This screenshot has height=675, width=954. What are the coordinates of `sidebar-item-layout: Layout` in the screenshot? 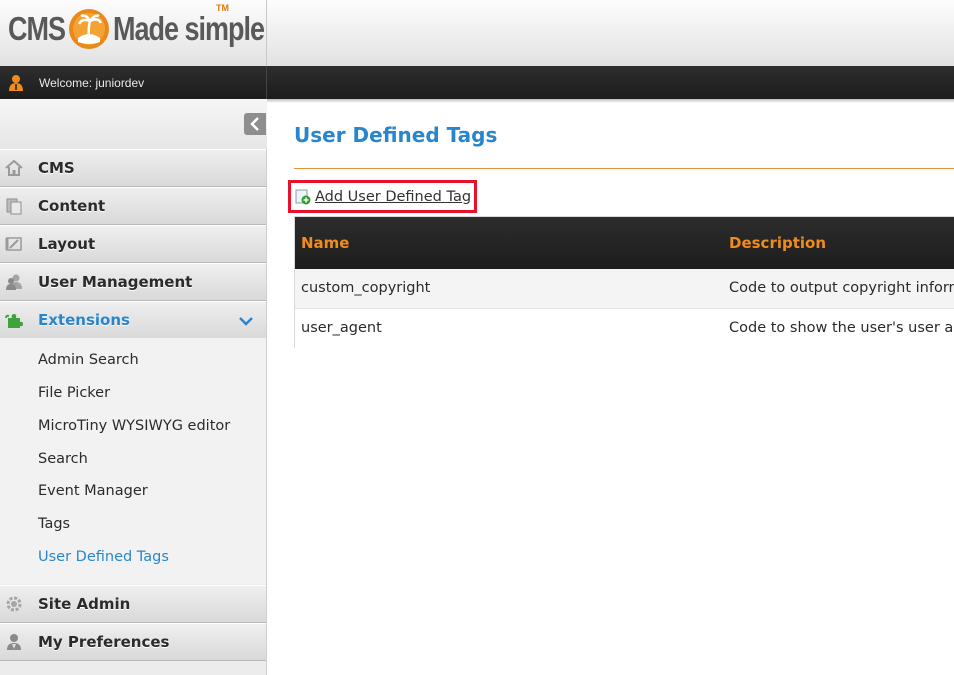 It's located at (133, 244).